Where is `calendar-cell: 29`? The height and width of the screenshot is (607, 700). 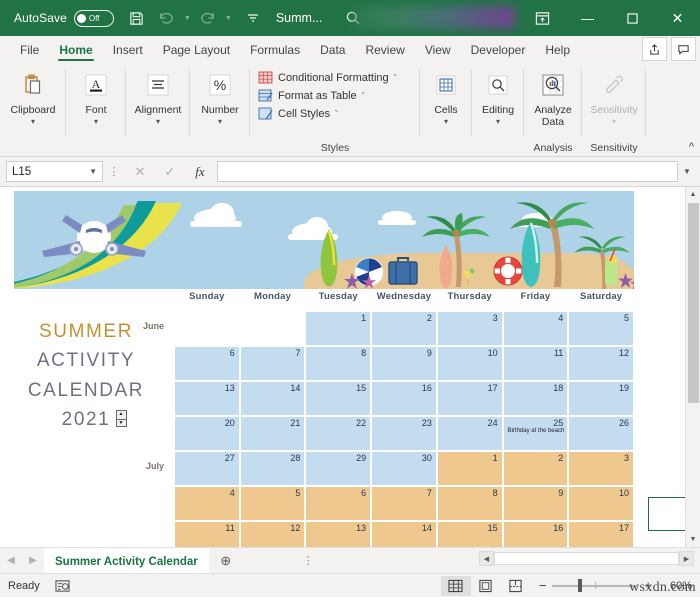
calendar-cell: 29 is located at coordinates (338, 468).